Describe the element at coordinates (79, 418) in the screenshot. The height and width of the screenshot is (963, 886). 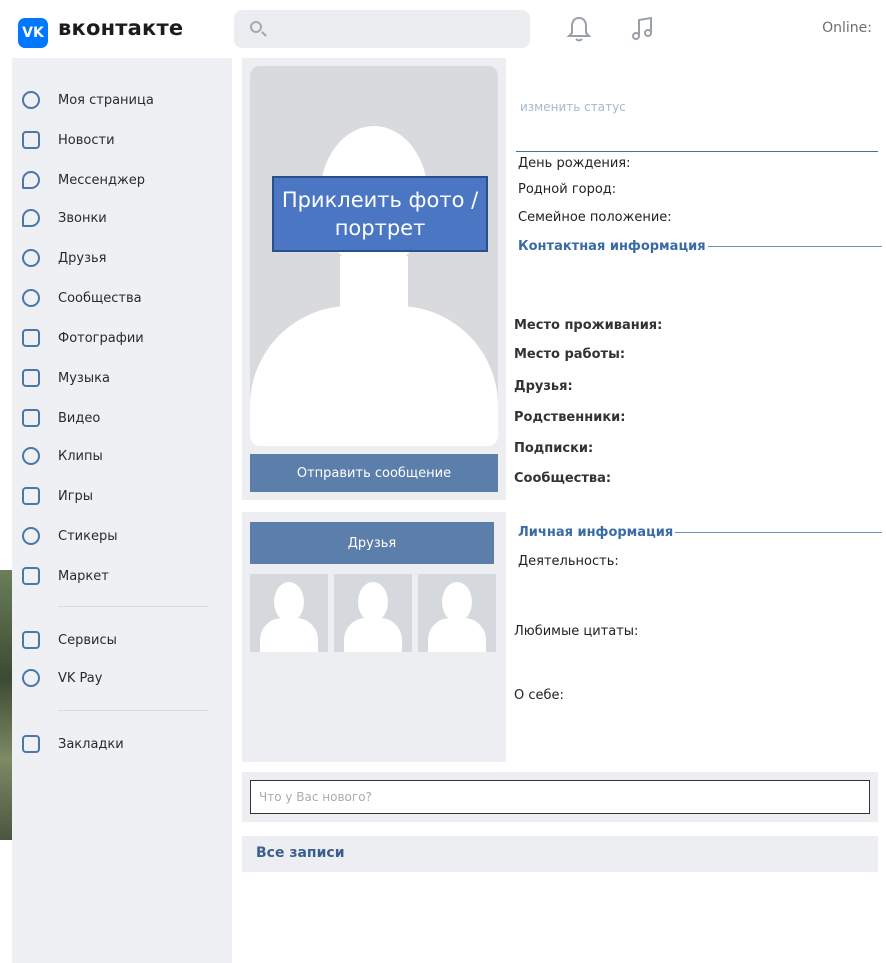
I see `sidebar-item-label: Видео` at that location.